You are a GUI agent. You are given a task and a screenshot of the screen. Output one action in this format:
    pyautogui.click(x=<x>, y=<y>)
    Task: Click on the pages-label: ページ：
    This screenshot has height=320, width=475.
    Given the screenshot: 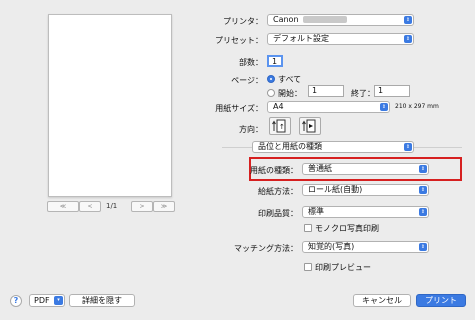 What is the action you would take?
    pyautogui.click(x=247, y=80)
    